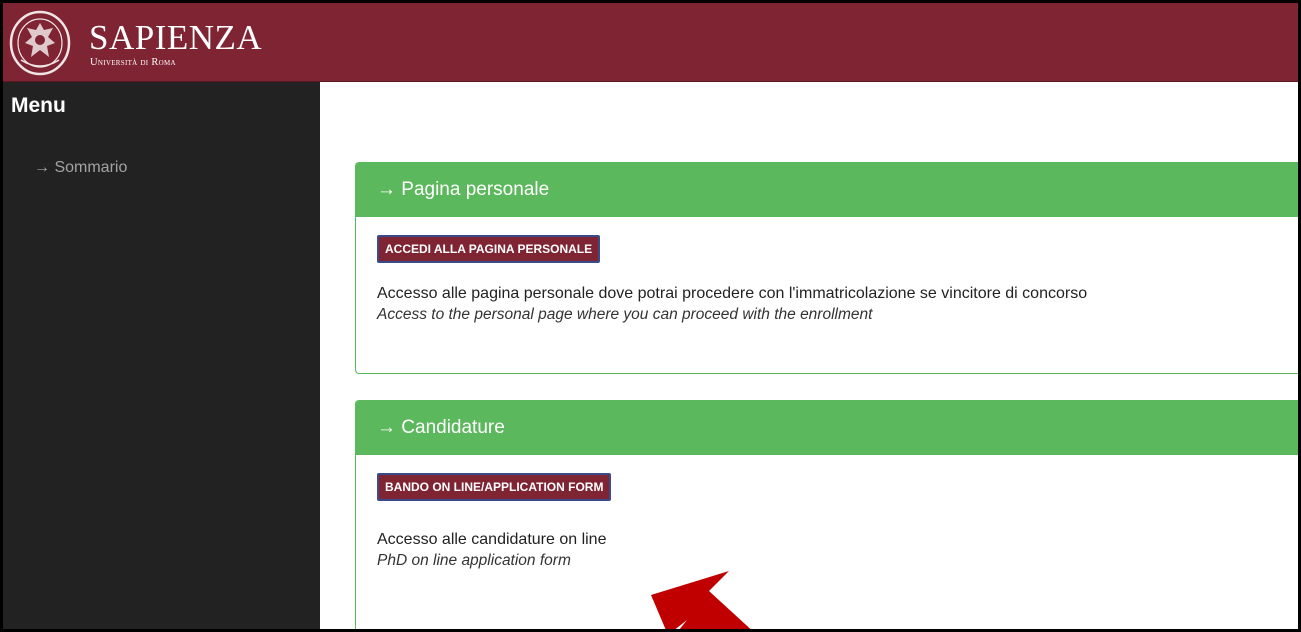 This screenshot has width=1301, height=632. What do you see at coordinates (40, 43) in the screenshot?
I see `university-seal-icon` at bounding box center [40, 43].